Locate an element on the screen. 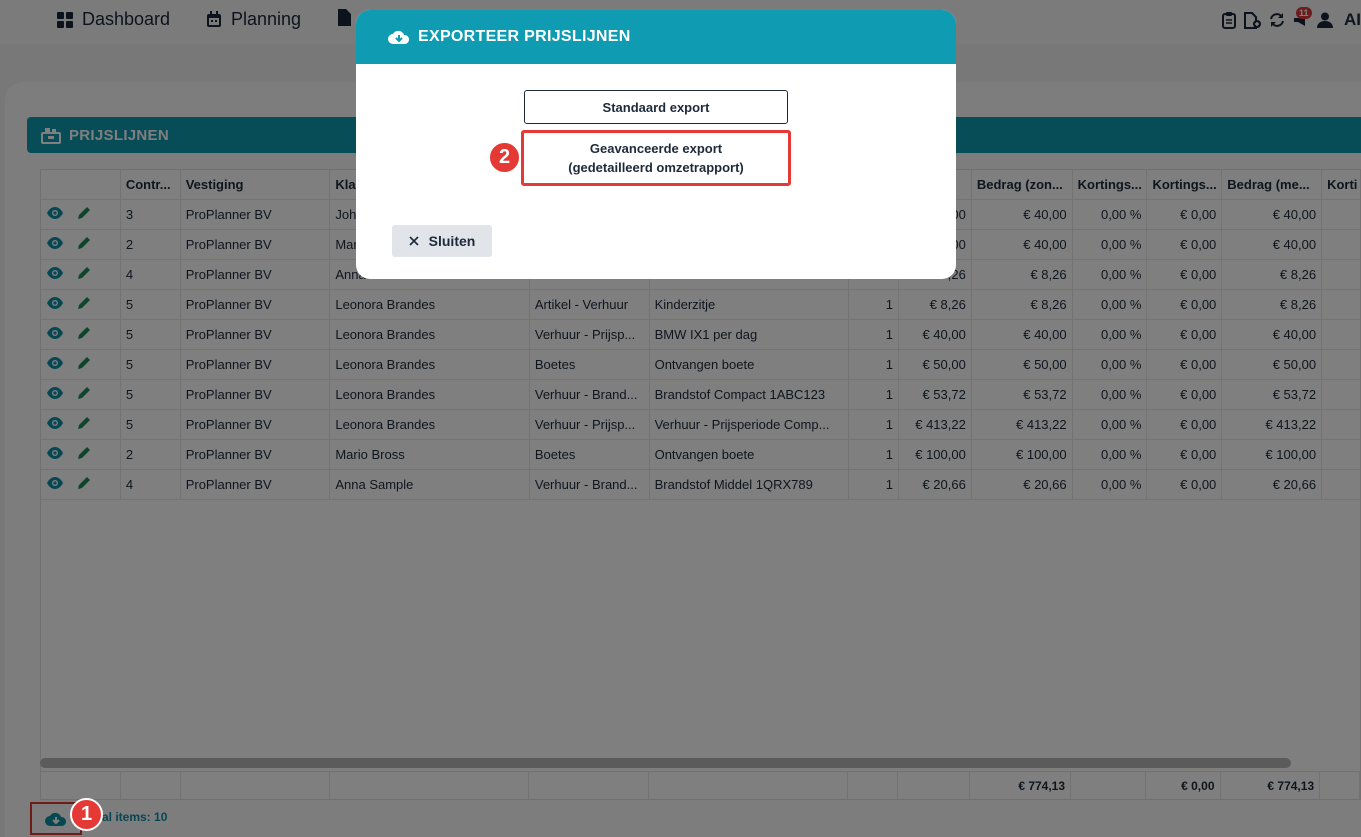  standard-export-label: Standaard export is located at coordinates (656, 107).